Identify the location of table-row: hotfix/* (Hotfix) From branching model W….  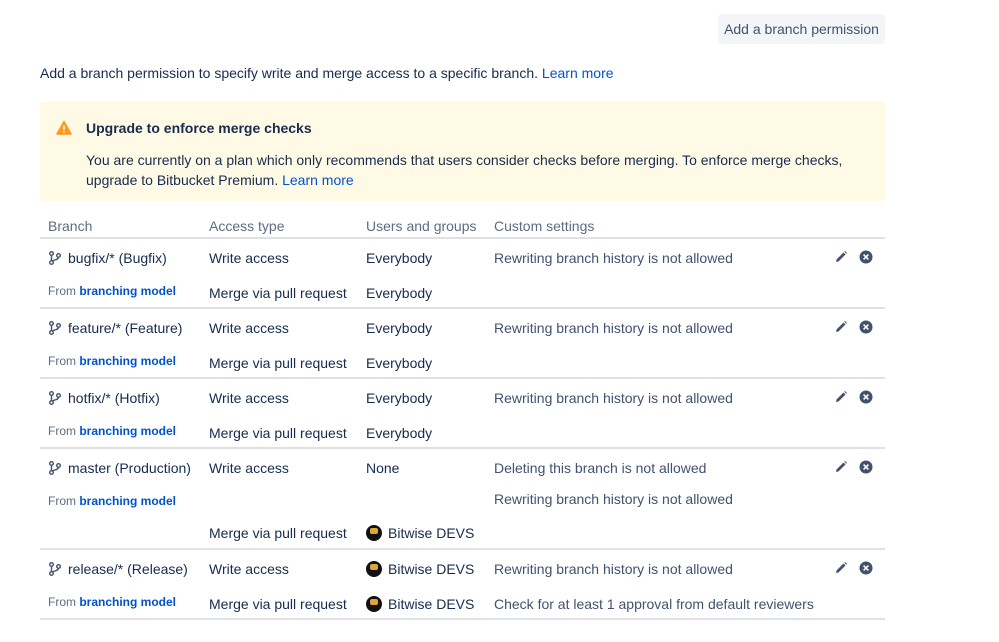
(462, 414).